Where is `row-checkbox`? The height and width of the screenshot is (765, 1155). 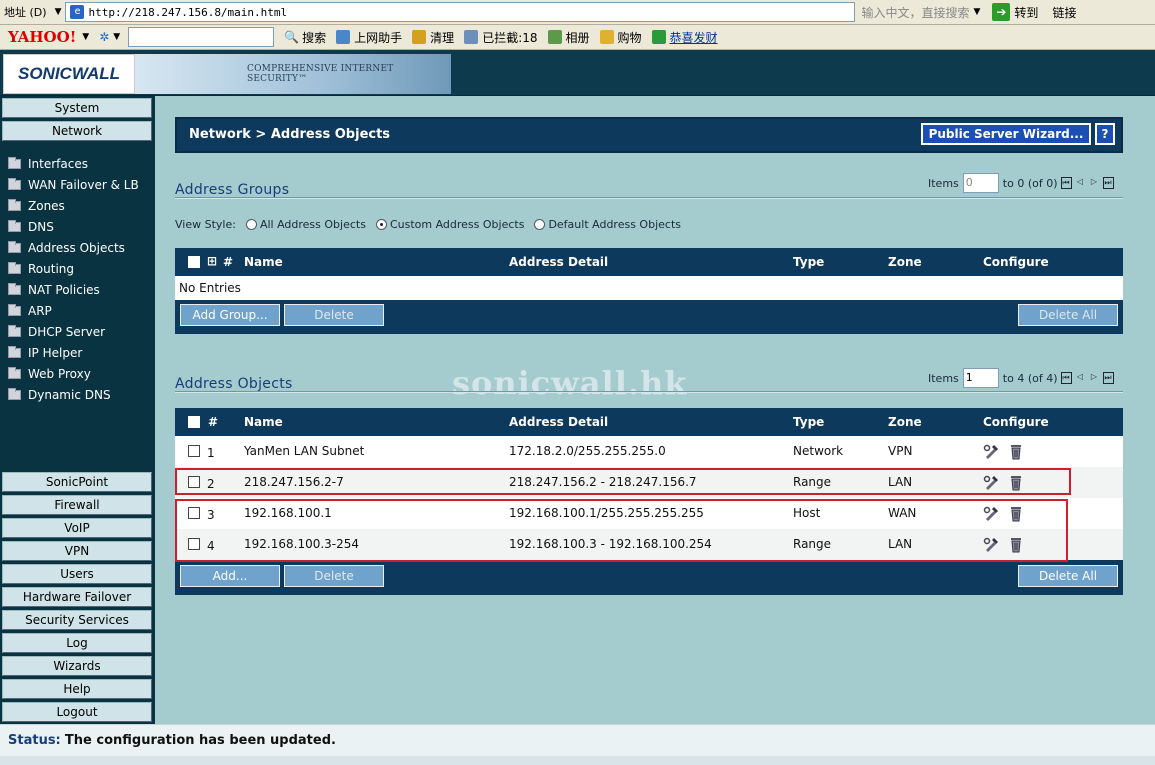 row-checkbox is located at coordinates (194, 451).